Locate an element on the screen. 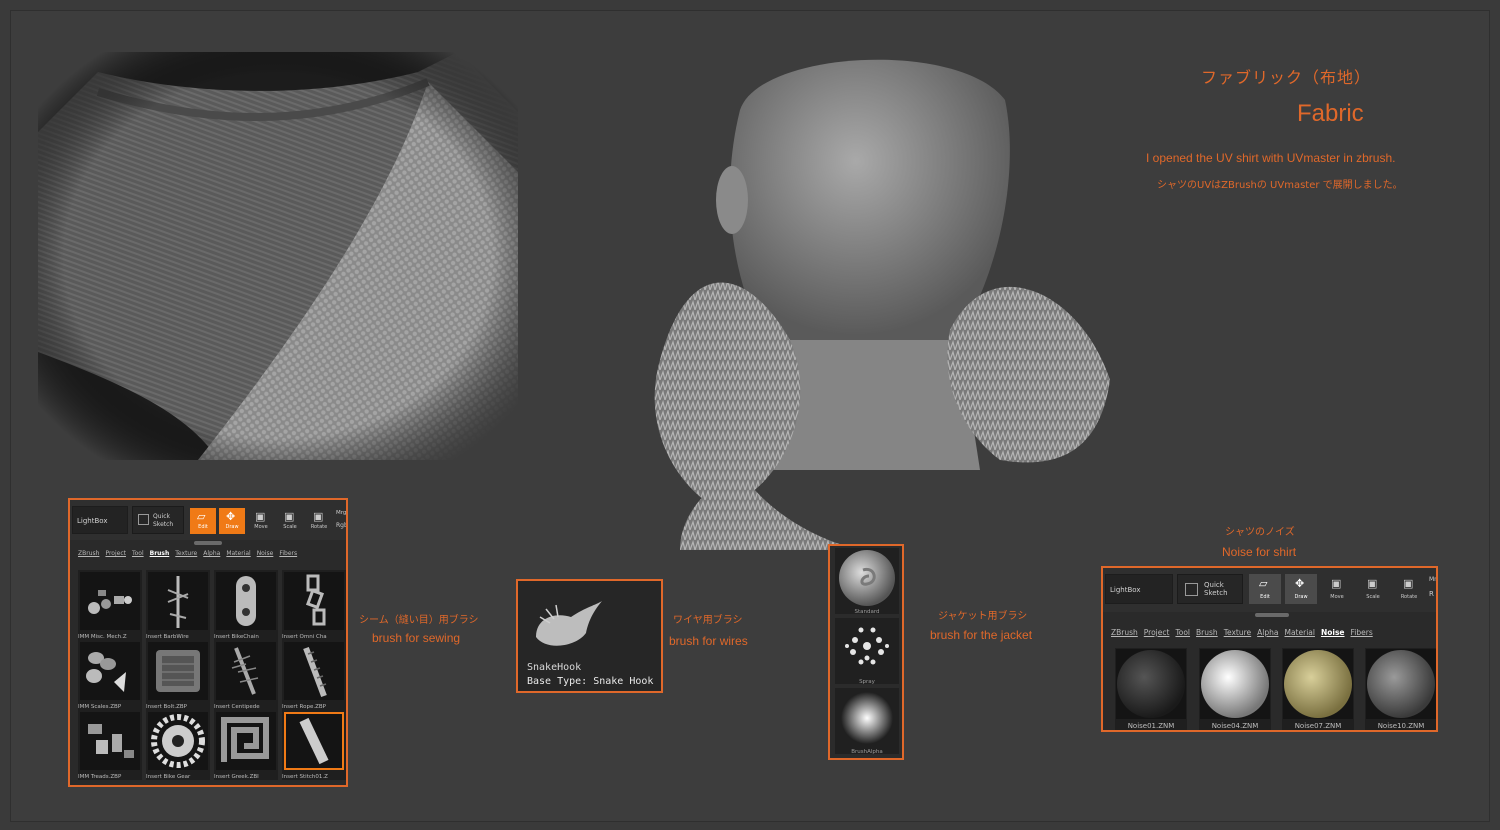 This screenshot has width=1500, height=830. brush-item: Insert Bolt.ZBP is located at coordinates (178, 675).